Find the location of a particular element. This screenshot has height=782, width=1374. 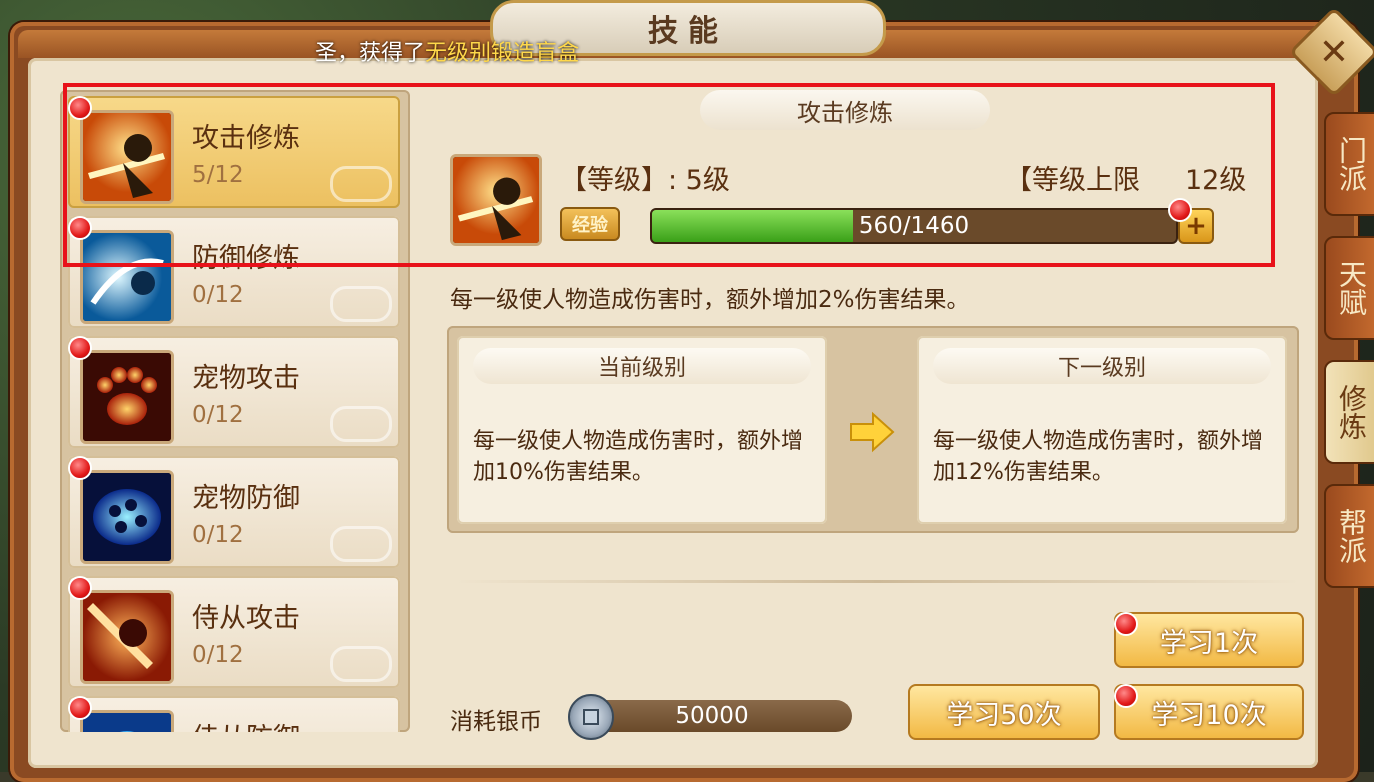

silver-coin-icon is located at coordinates (591, 717).